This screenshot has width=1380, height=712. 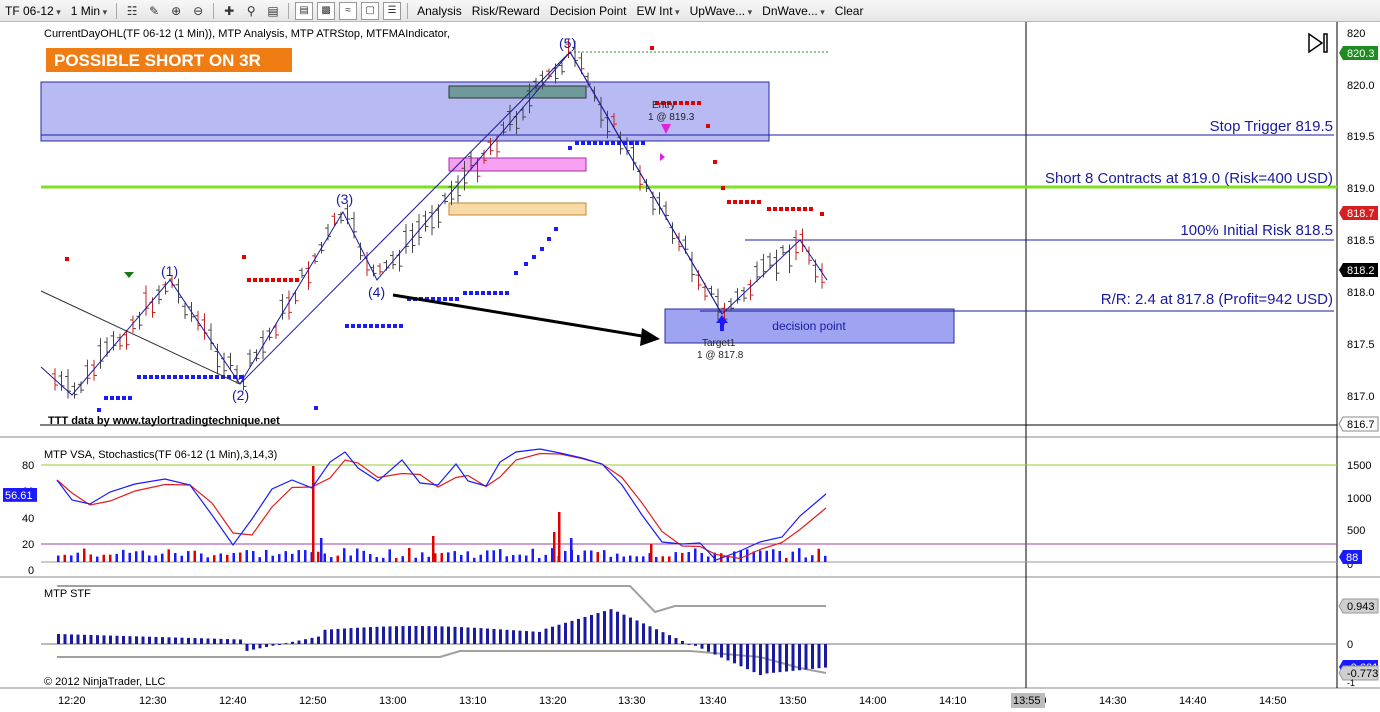 I want to click on draw-pencil-icon: ✎, so click(x=154, y=11).